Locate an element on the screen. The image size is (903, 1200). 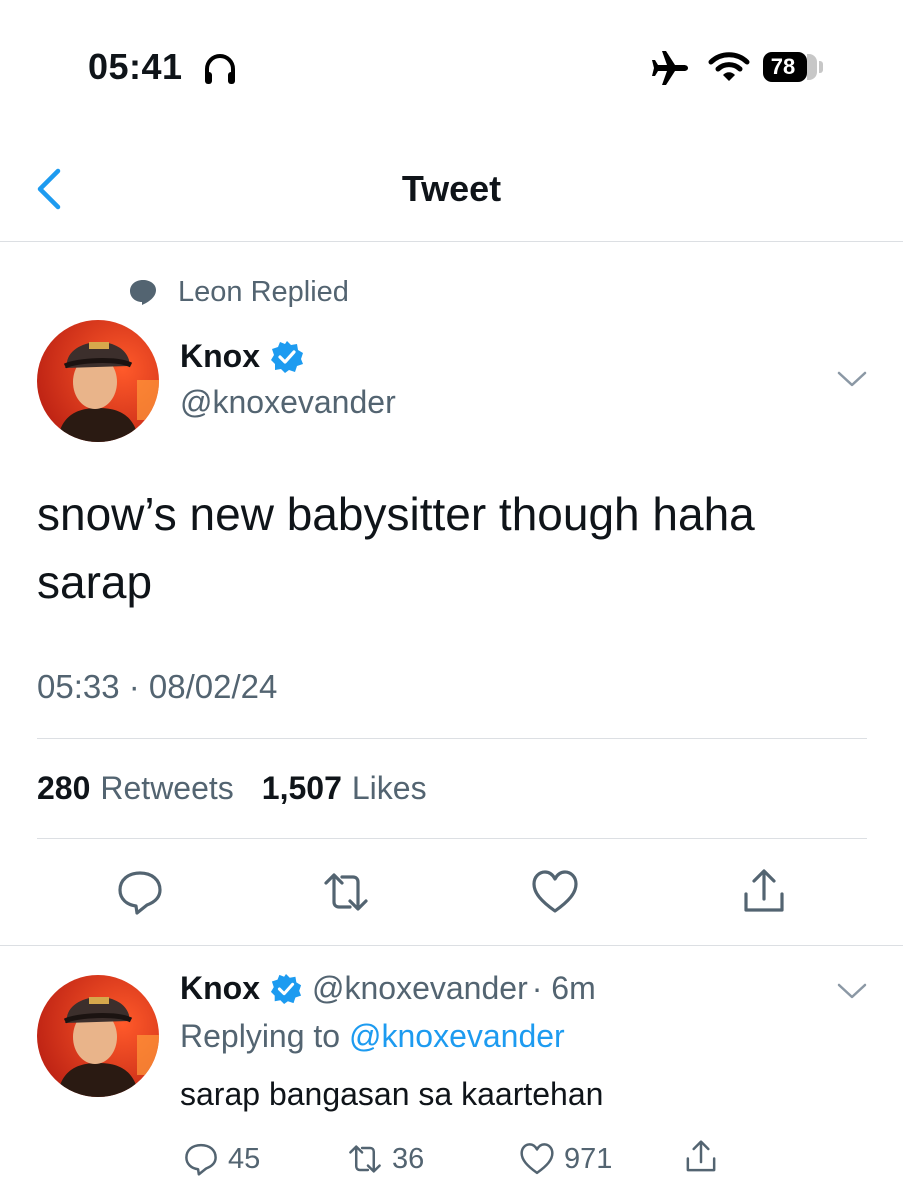
avatar is located at coordinates (98, 381).